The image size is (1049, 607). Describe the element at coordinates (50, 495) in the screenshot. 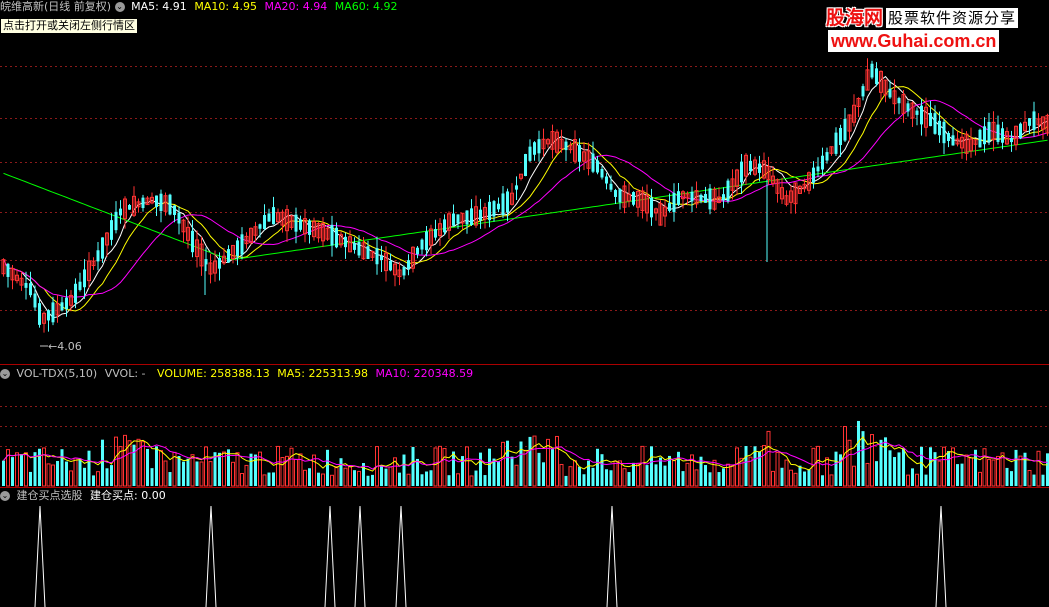

I see `signal-indicator-title: 建仓买点选股` at that location.